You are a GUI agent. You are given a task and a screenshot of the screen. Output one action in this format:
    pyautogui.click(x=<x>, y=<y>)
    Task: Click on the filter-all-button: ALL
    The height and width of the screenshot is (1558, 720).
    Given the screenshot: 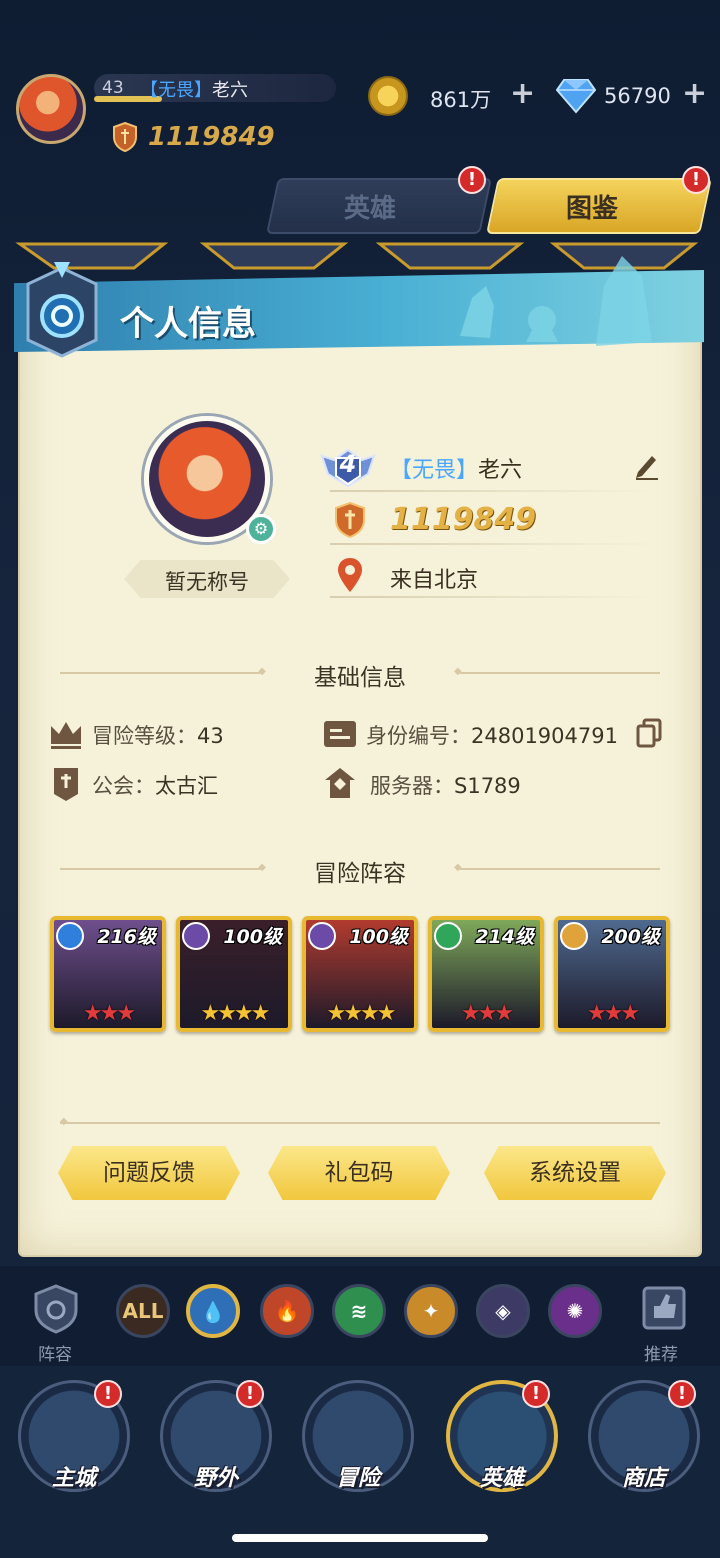 What is the action you would take?
    pyautogui.click(x=143, y=1311)
    